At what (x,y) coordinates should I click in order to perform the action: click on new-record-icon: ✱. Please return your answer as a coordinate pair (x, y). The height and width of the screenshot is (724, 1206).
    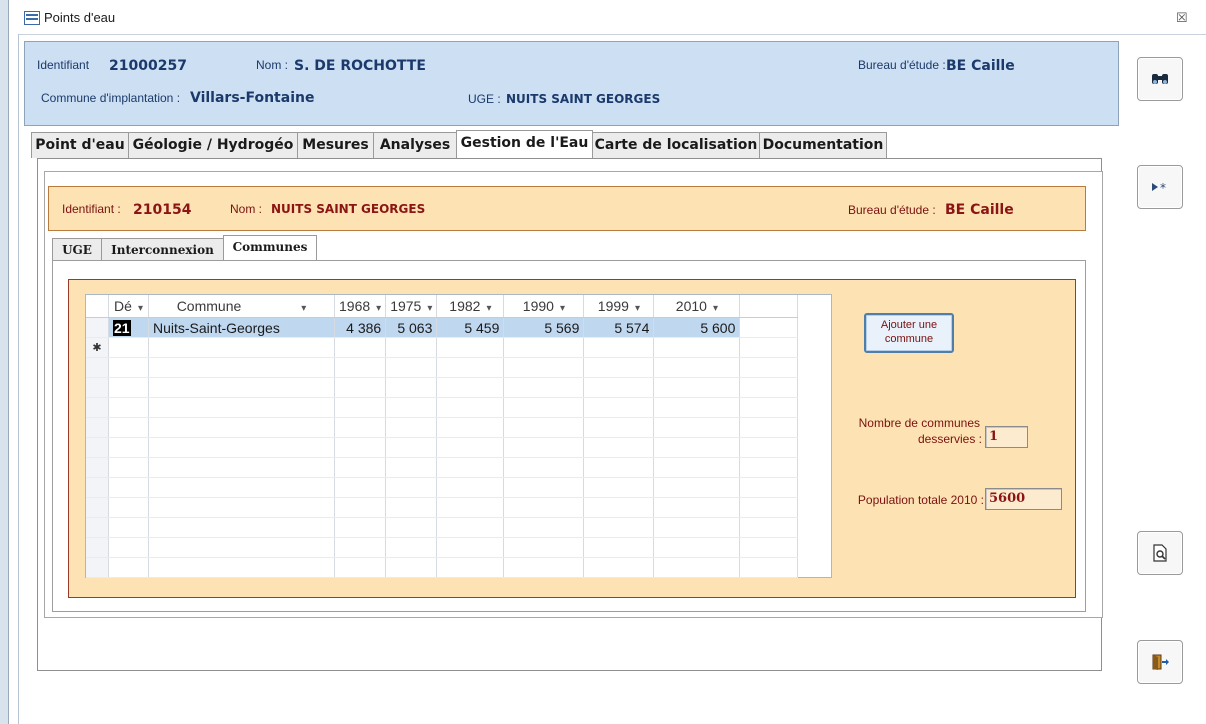
    Looking at the image, I should click on (97, 347).